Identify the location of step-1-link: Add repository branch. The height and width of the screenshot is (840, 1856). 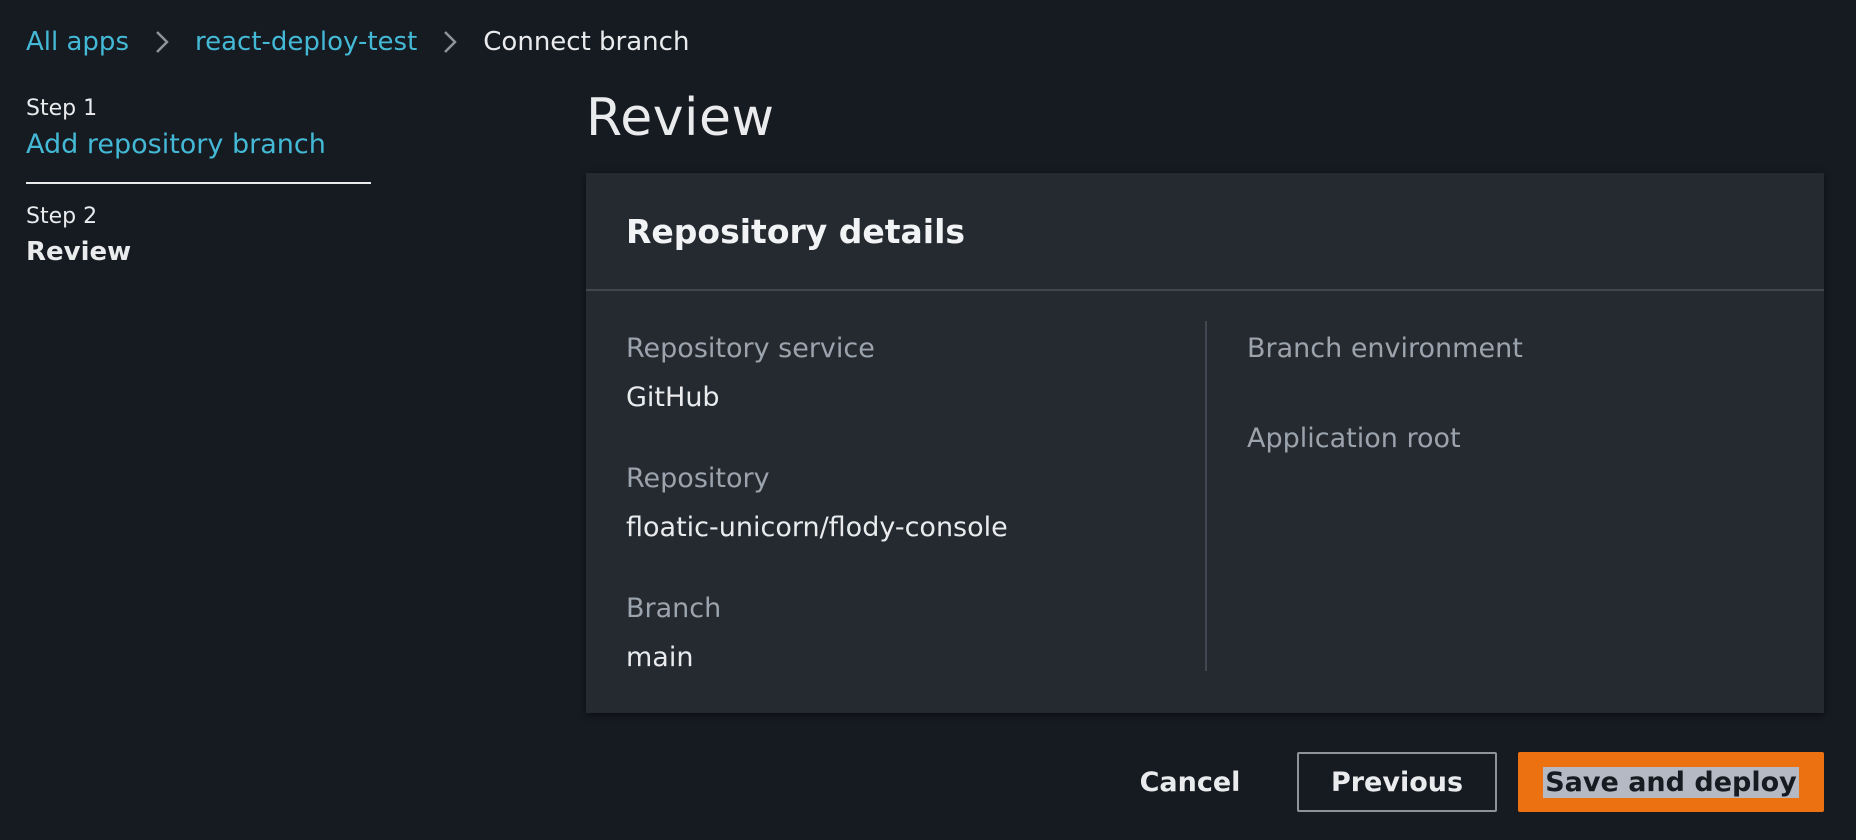
(198, 144).